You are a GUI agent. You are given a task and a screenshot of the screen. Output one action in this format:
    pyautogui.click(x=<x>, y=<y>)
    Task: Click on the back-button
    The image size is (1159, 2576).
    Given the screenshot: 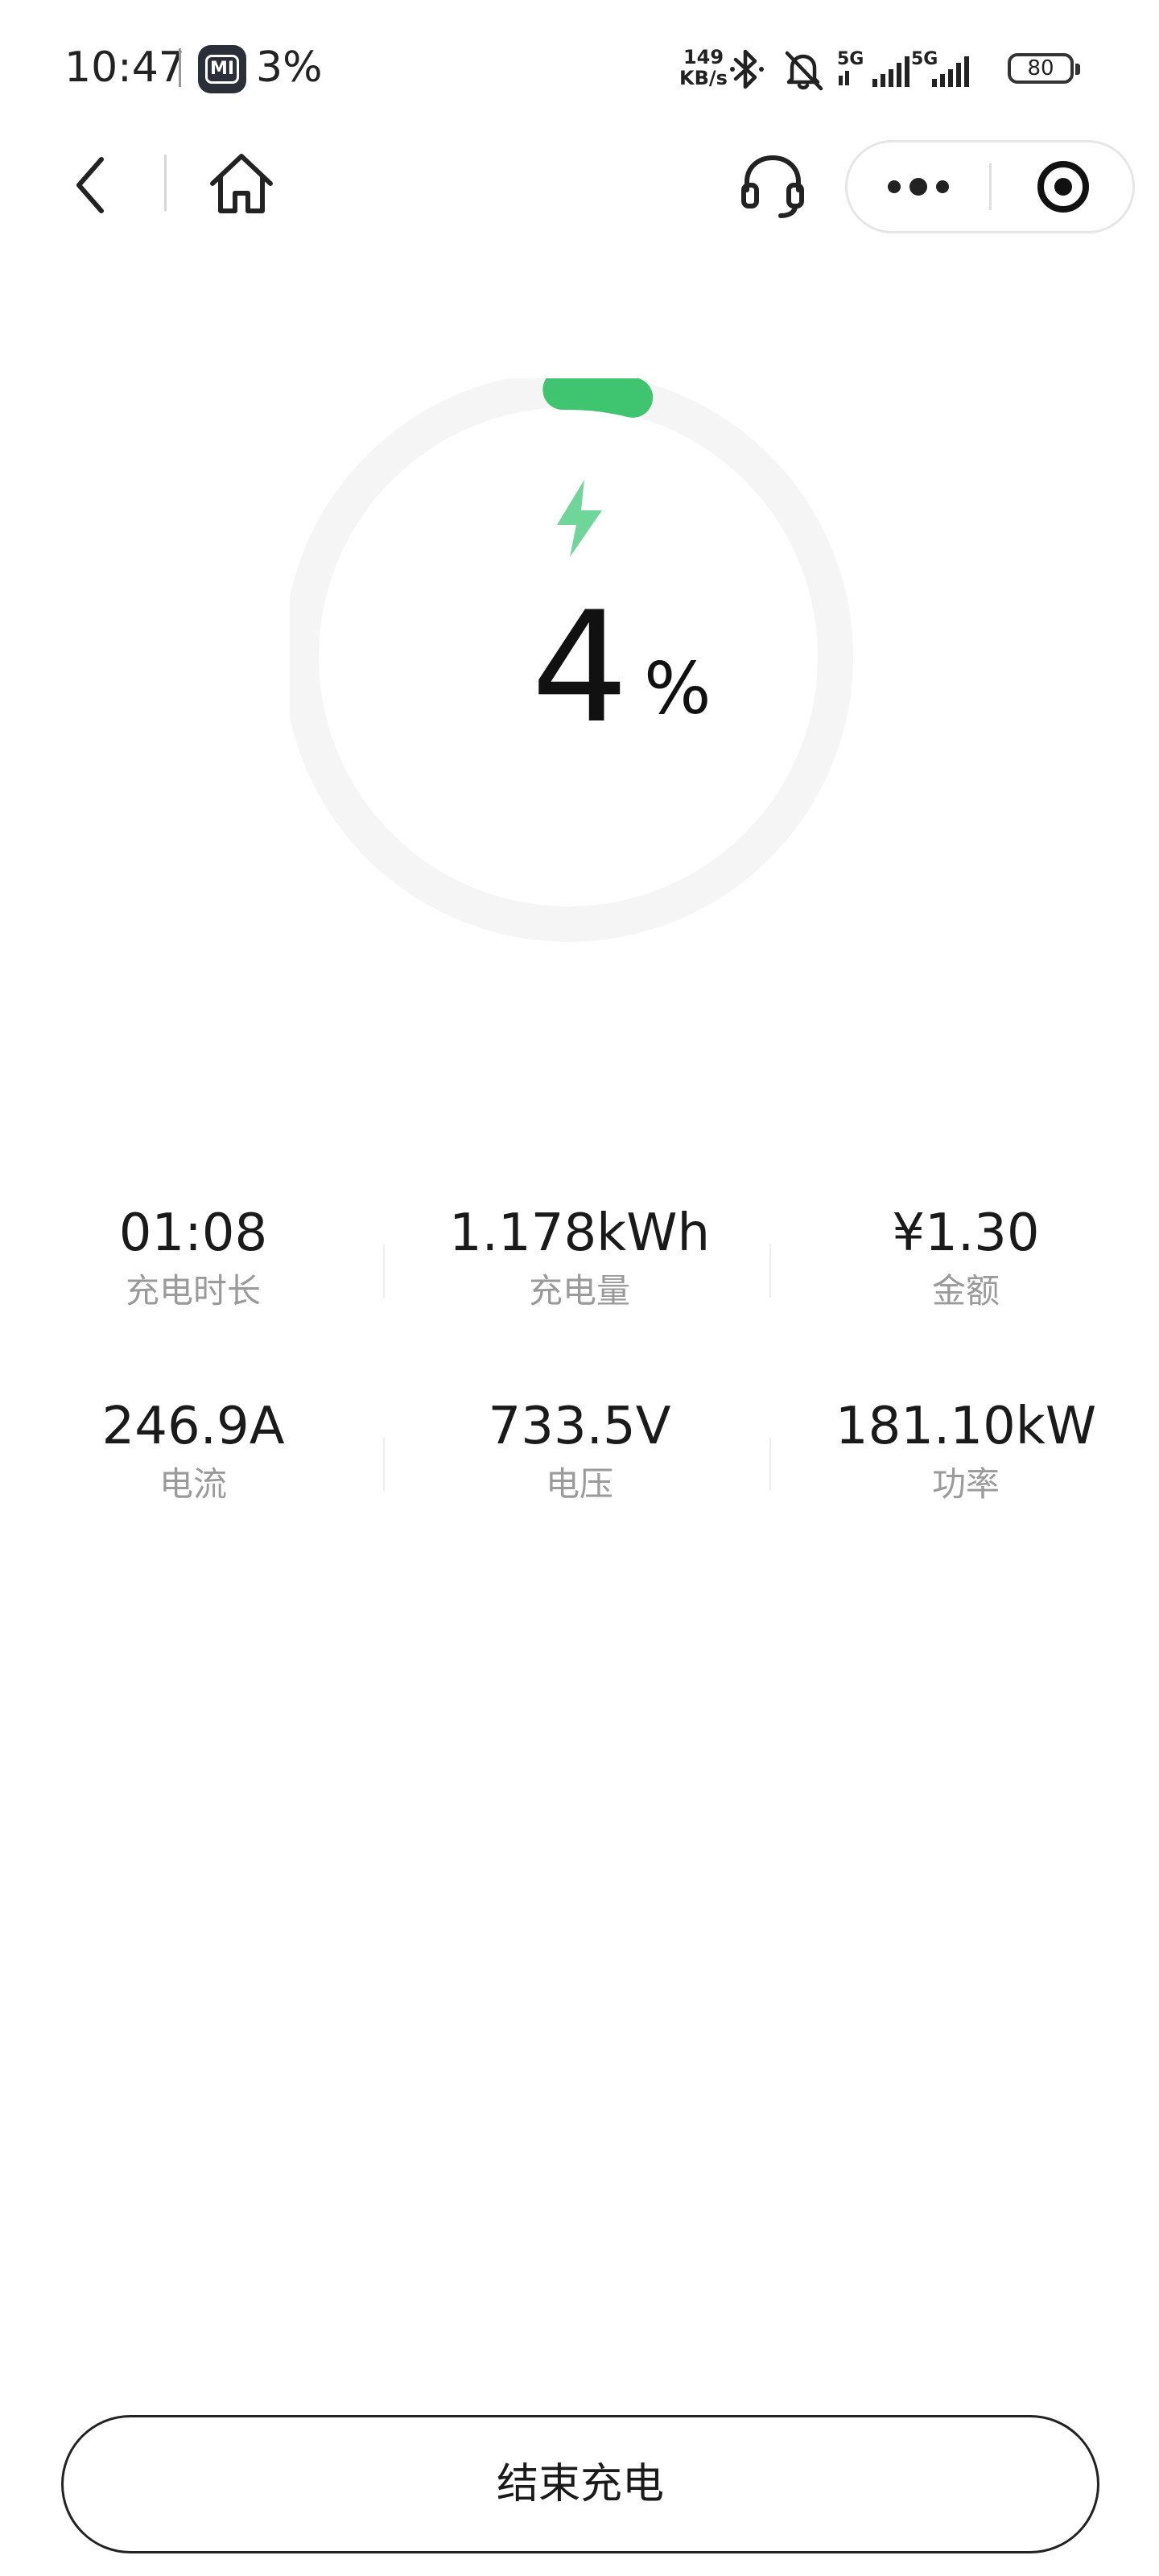 What is the action you would take?
    pyautogui.click(x=93, y=185)
    